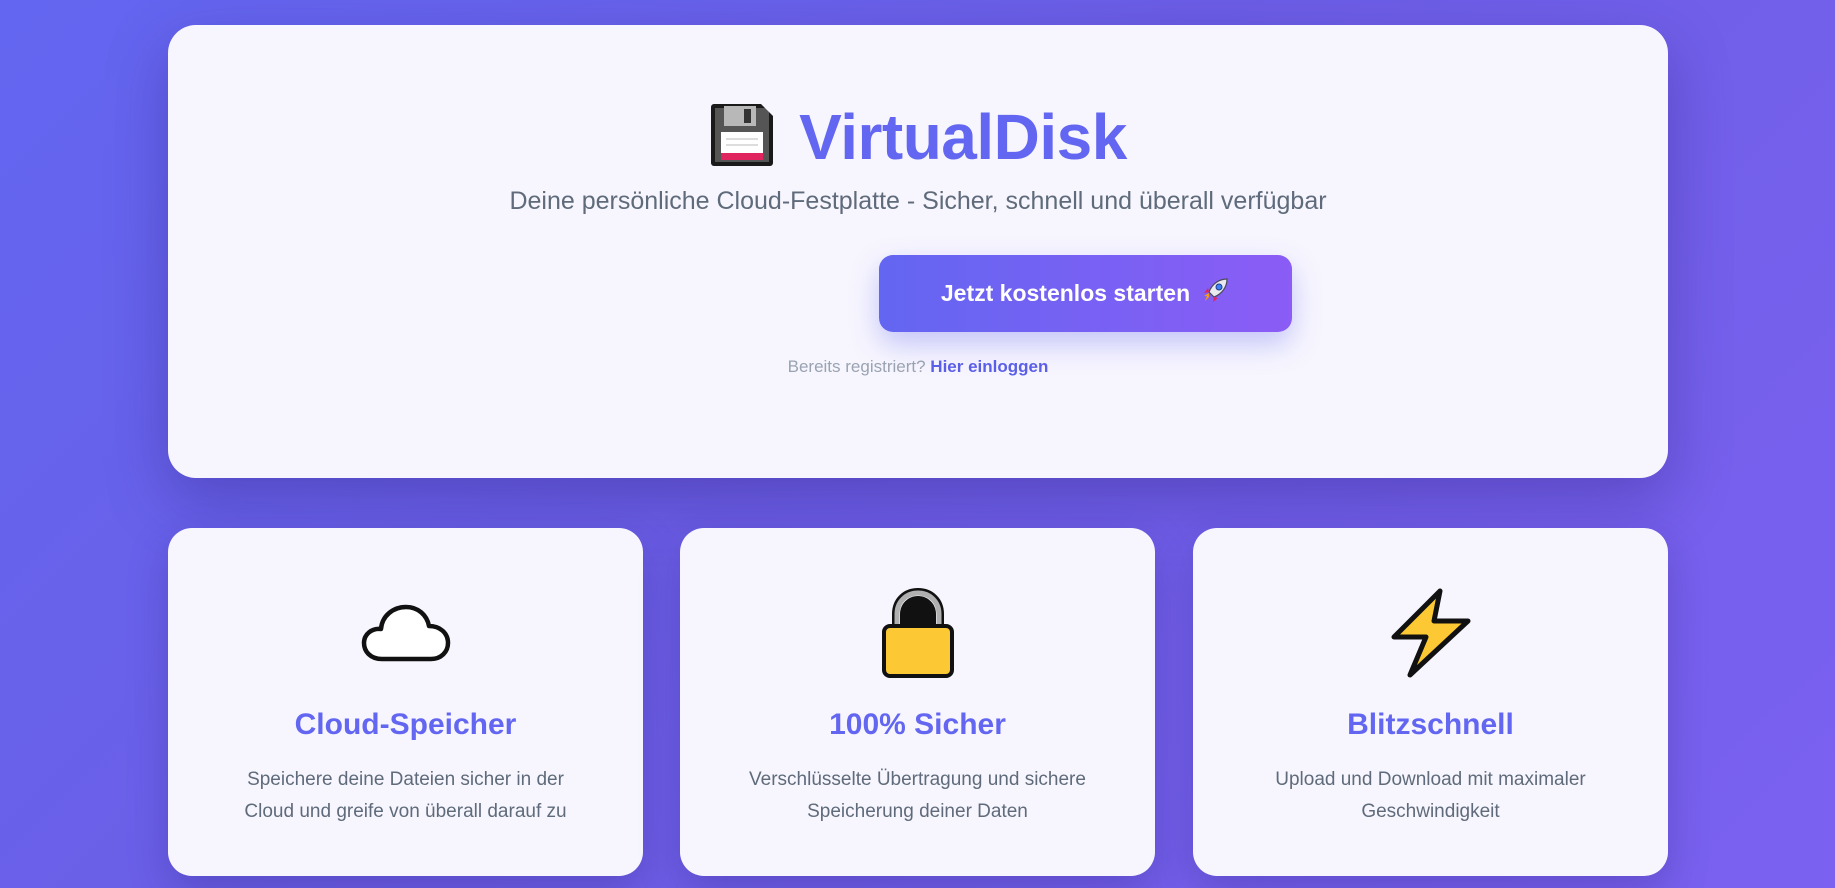  Describe the element at coordinates (989, 366) in the screenshot. I see `login-link: Hier einloggen` at that location.